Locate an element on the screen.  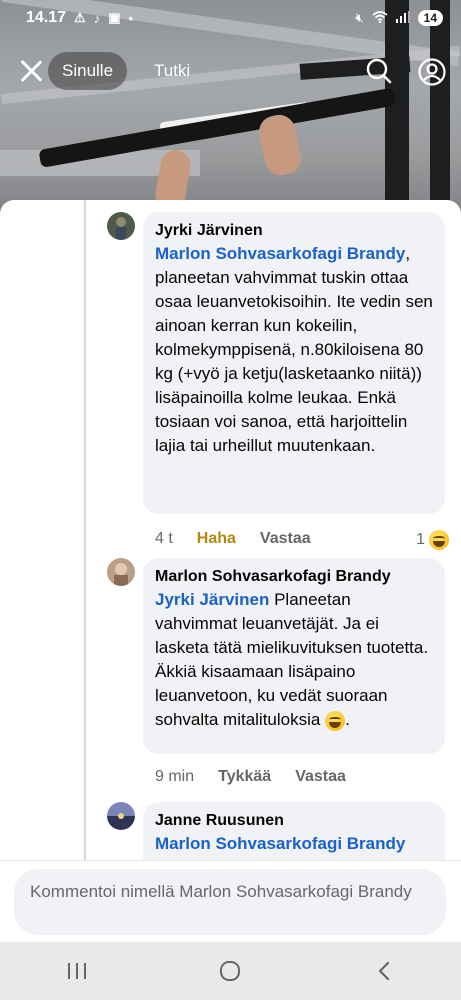
comment-author: Jyrki Järvinen is located at coordinates (294, 231).